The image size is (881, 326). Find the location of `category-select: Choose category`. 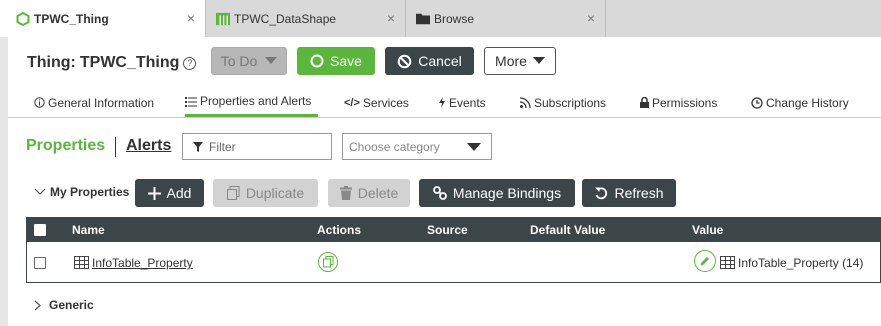

category-select: Choose category is located at coordinates (417, 146).